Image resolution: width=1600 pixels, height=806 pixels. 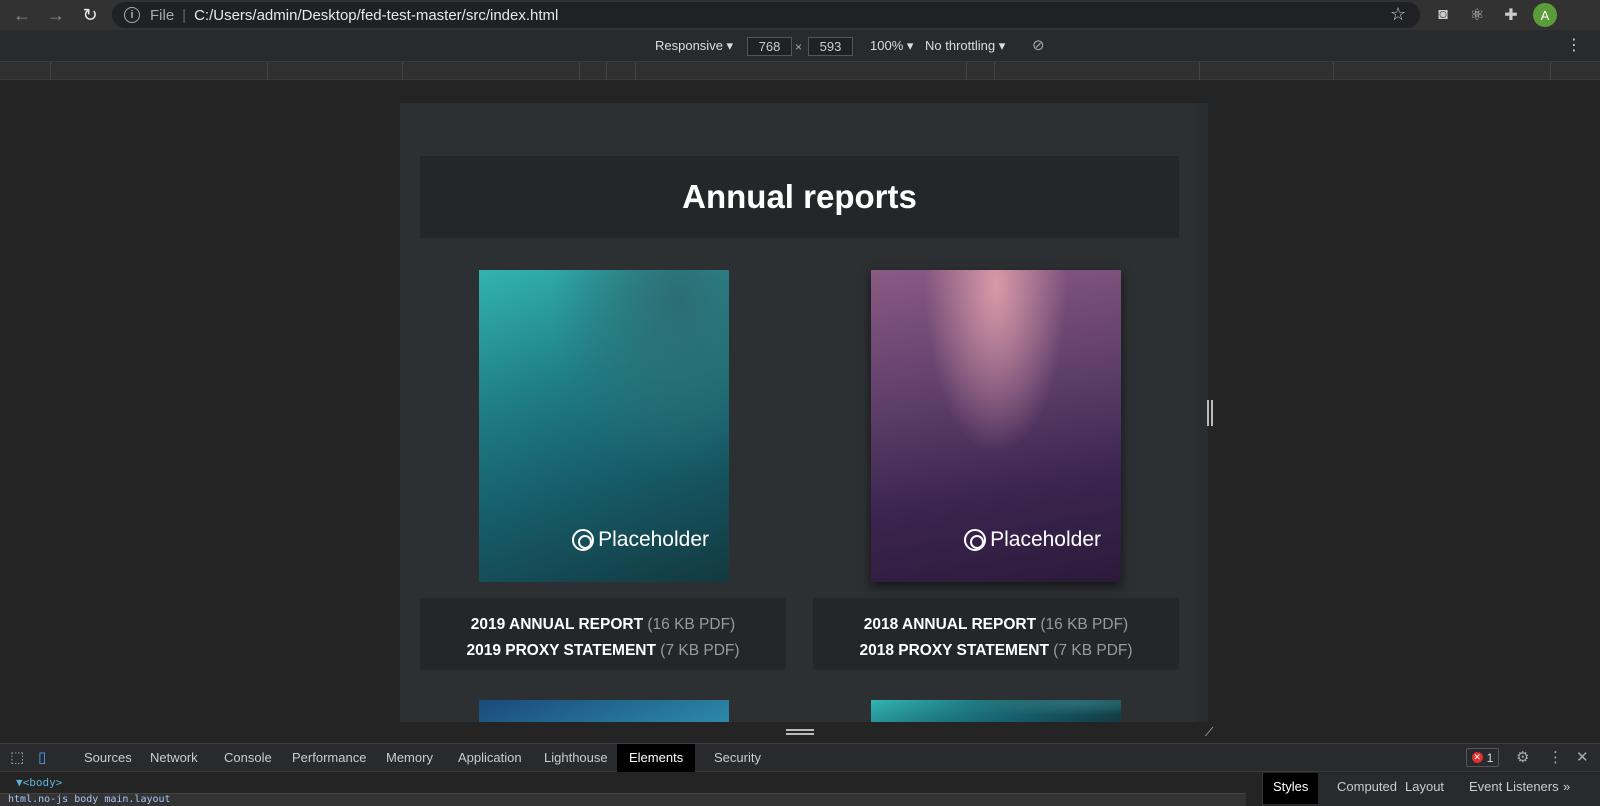 What do you see at coordinates (604, 426) in the screenshot?
I see `report-cover-2019: Placeholder` at bounding box center [604, 426].